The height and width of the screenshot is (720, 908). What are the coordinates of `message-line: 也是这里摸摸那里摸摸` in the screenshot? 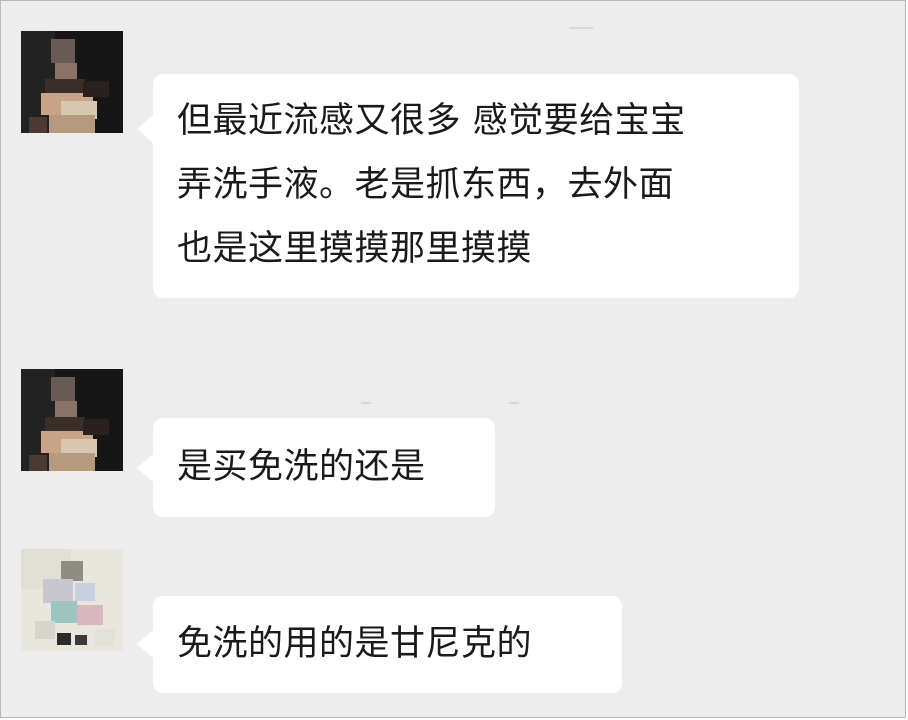 It's located at (355, 249).